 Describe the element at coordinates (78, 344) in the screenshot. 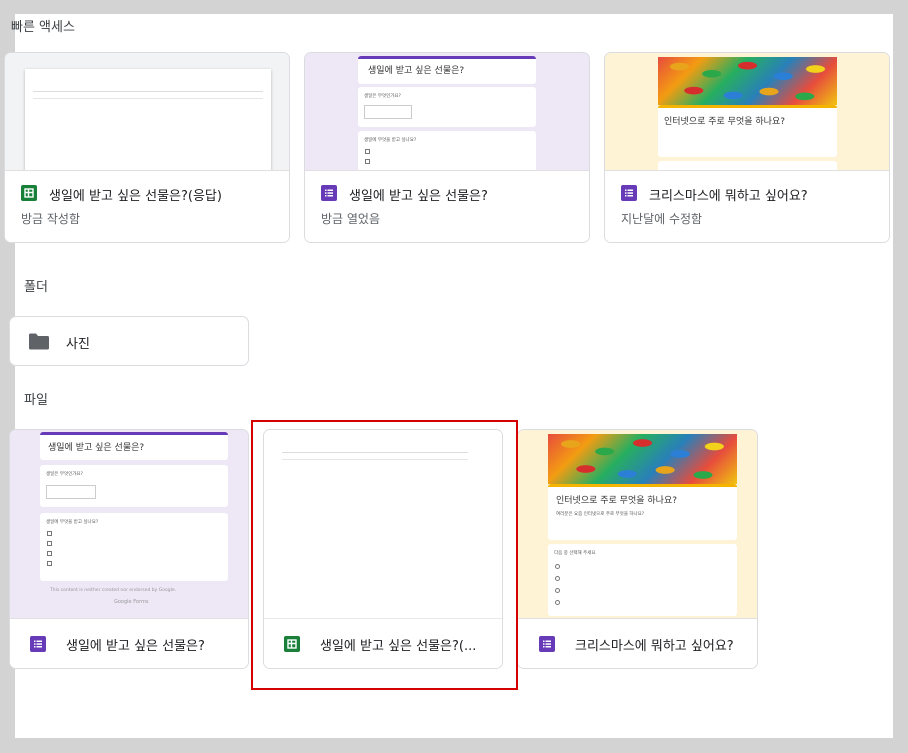

I see `folder-name: 사진` at that location.